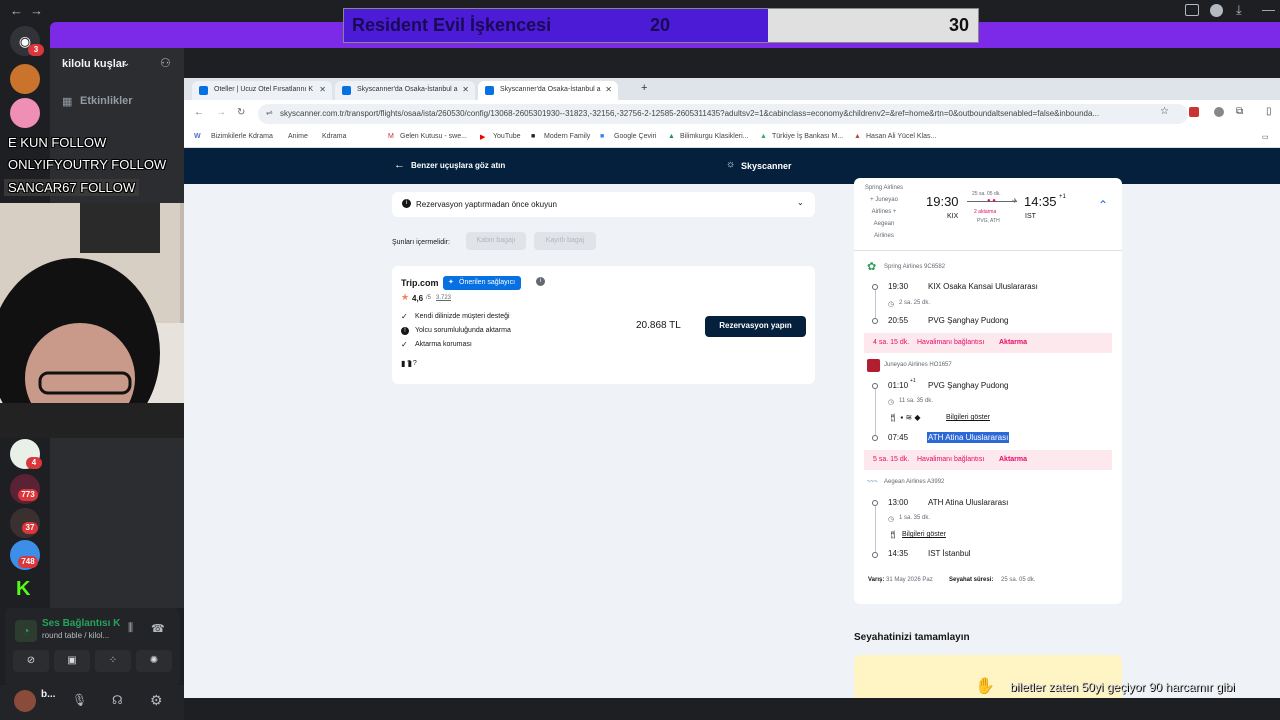  Describe the element at coordinates (1103, 205) in the screenshot. I see `collapse-chevron-icon: ⌃` at that location.